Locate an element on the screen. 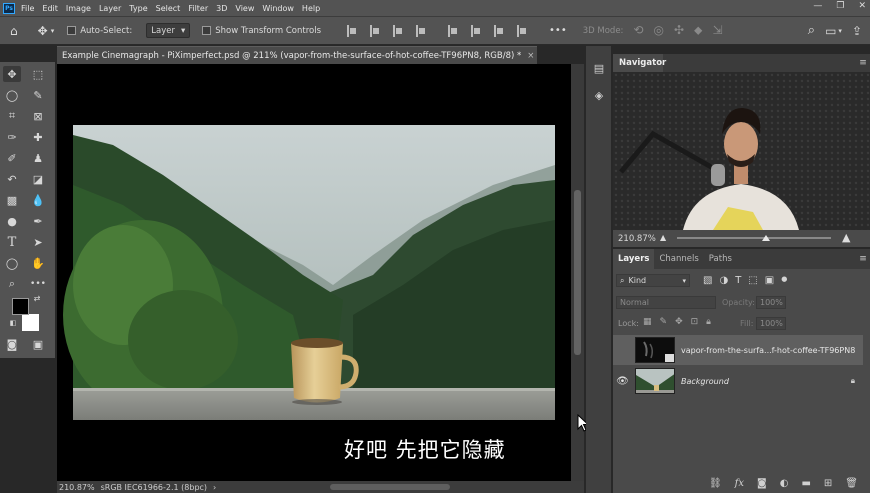 The image size is (870, 493). frame-tool-icon: ⊠ is located at coordinates (38, 116).